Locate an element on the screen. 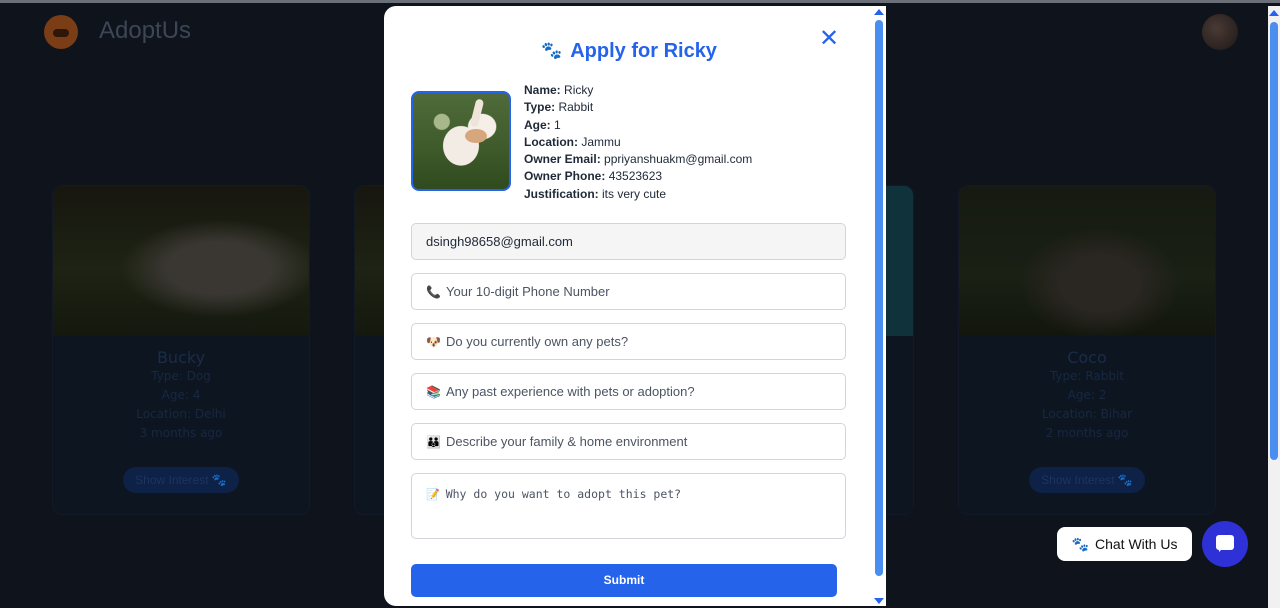 This screenshot has width=1280, height=608. chat-label-text: Chat With Us is located at coordinates (1136, 544).